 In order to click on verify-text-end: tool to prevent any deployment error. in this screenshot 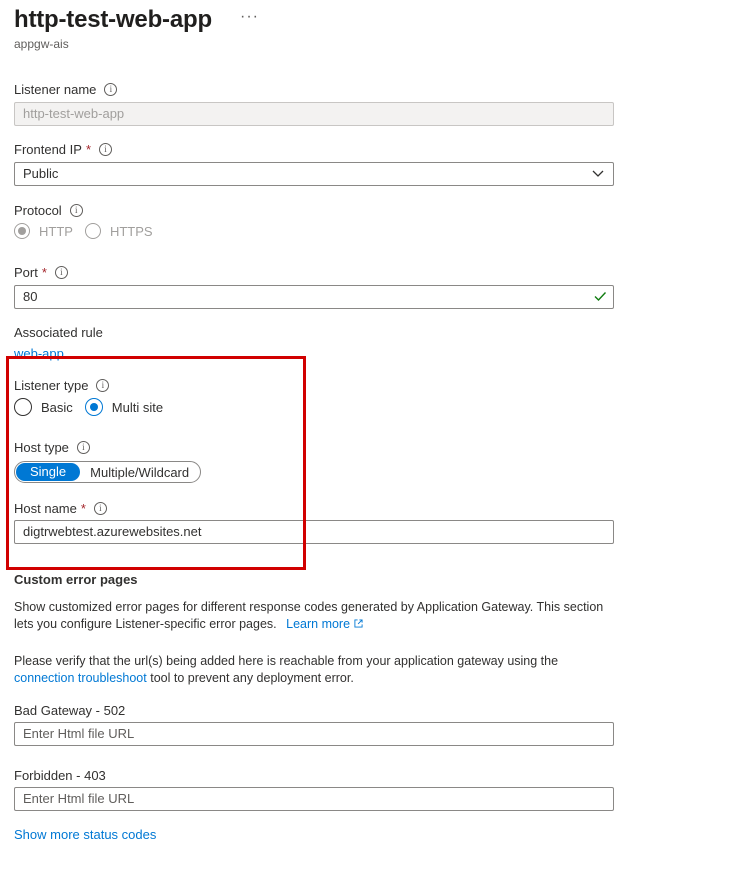, I will do `click(252, 678)`.